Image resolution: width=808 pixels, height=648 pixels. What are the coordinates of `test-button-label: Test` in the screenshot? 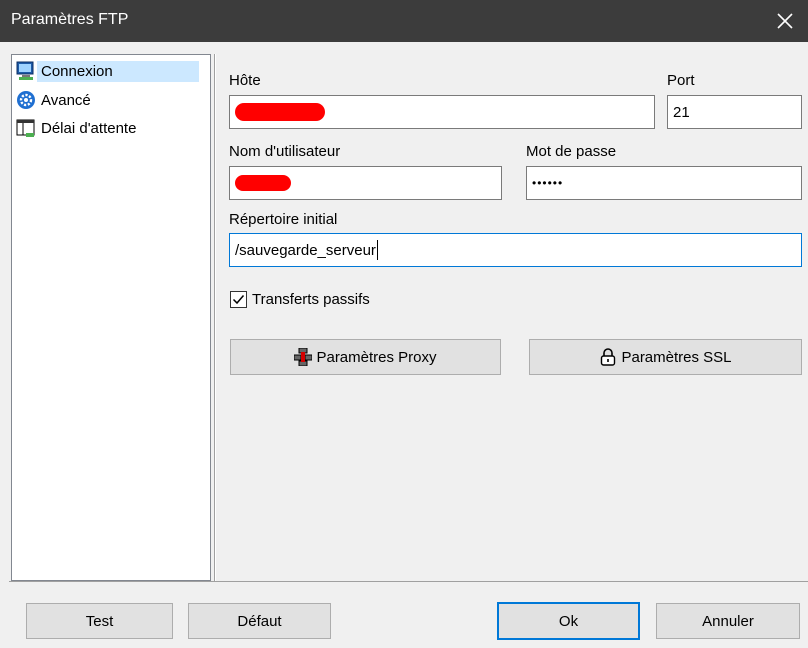 It's located at (99, 621).